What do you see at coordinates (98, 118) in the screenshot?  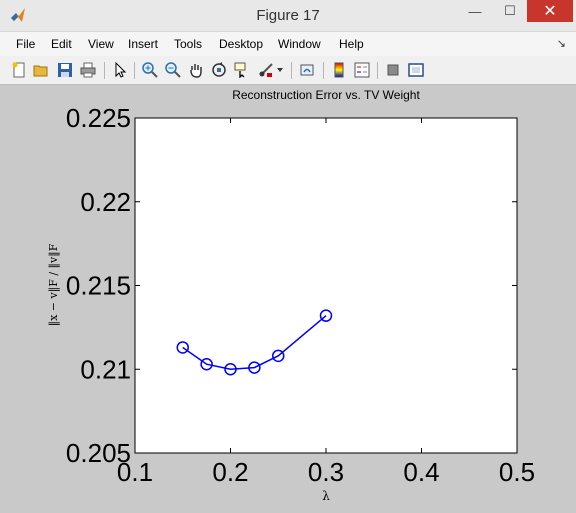 I see `y-tick-label: 0.225` at bounding box center [98, 118].